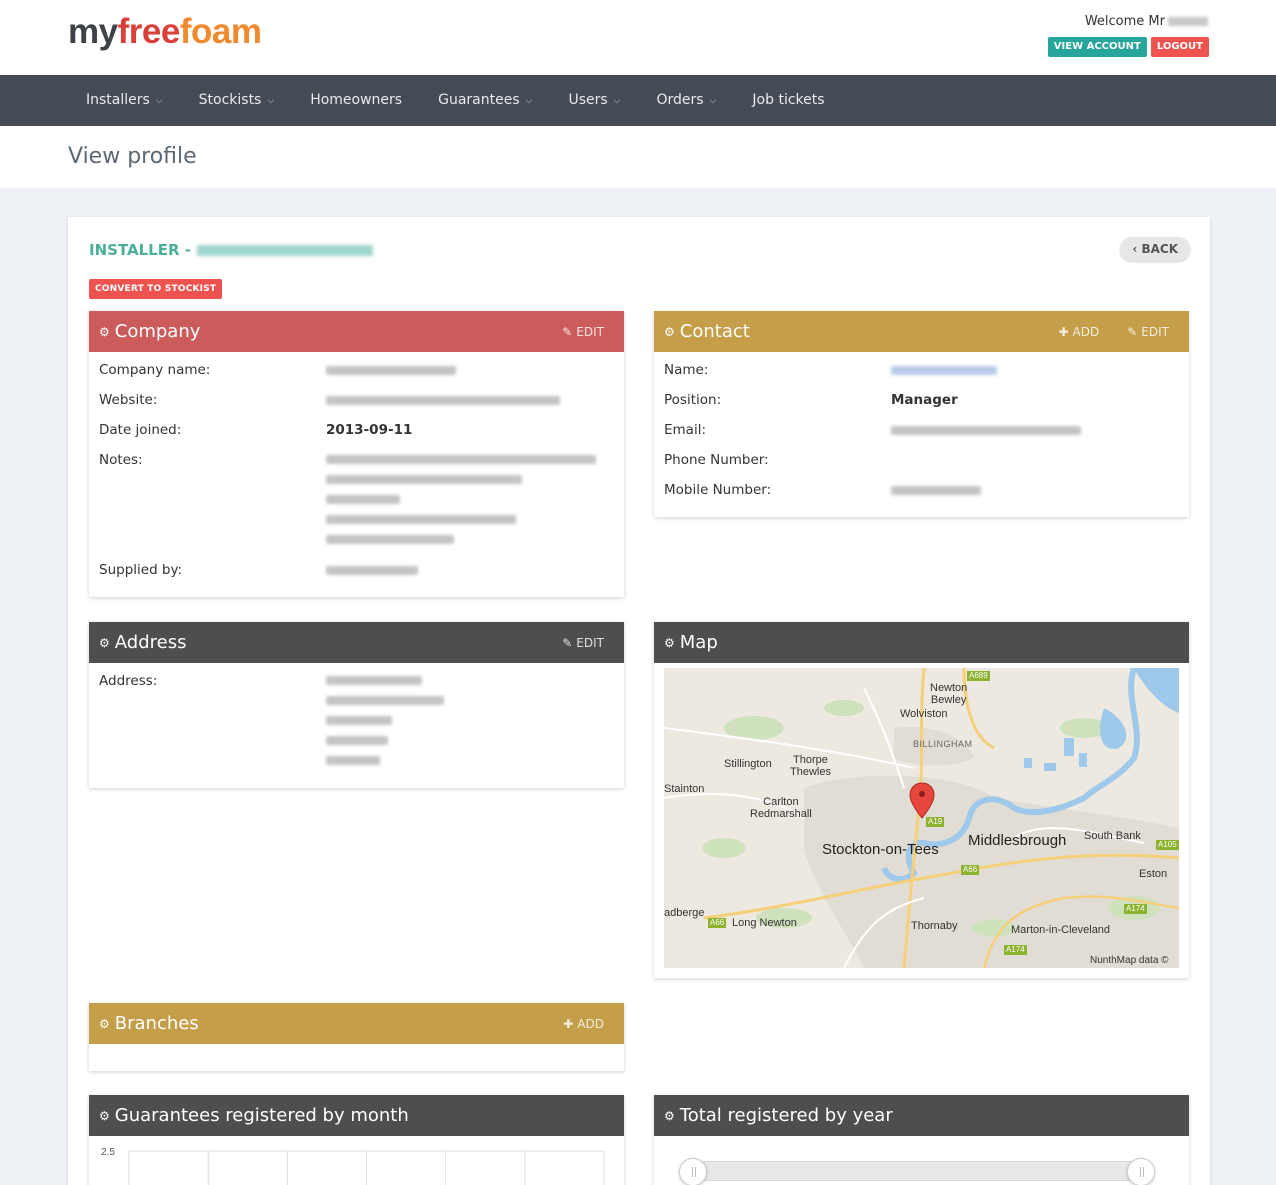 Image resolution: width=1276 pixels, height=1185 pixels. I want to click on branches-panel-header: ⚙ Branches ✚ ADD, so click(356, 1023).